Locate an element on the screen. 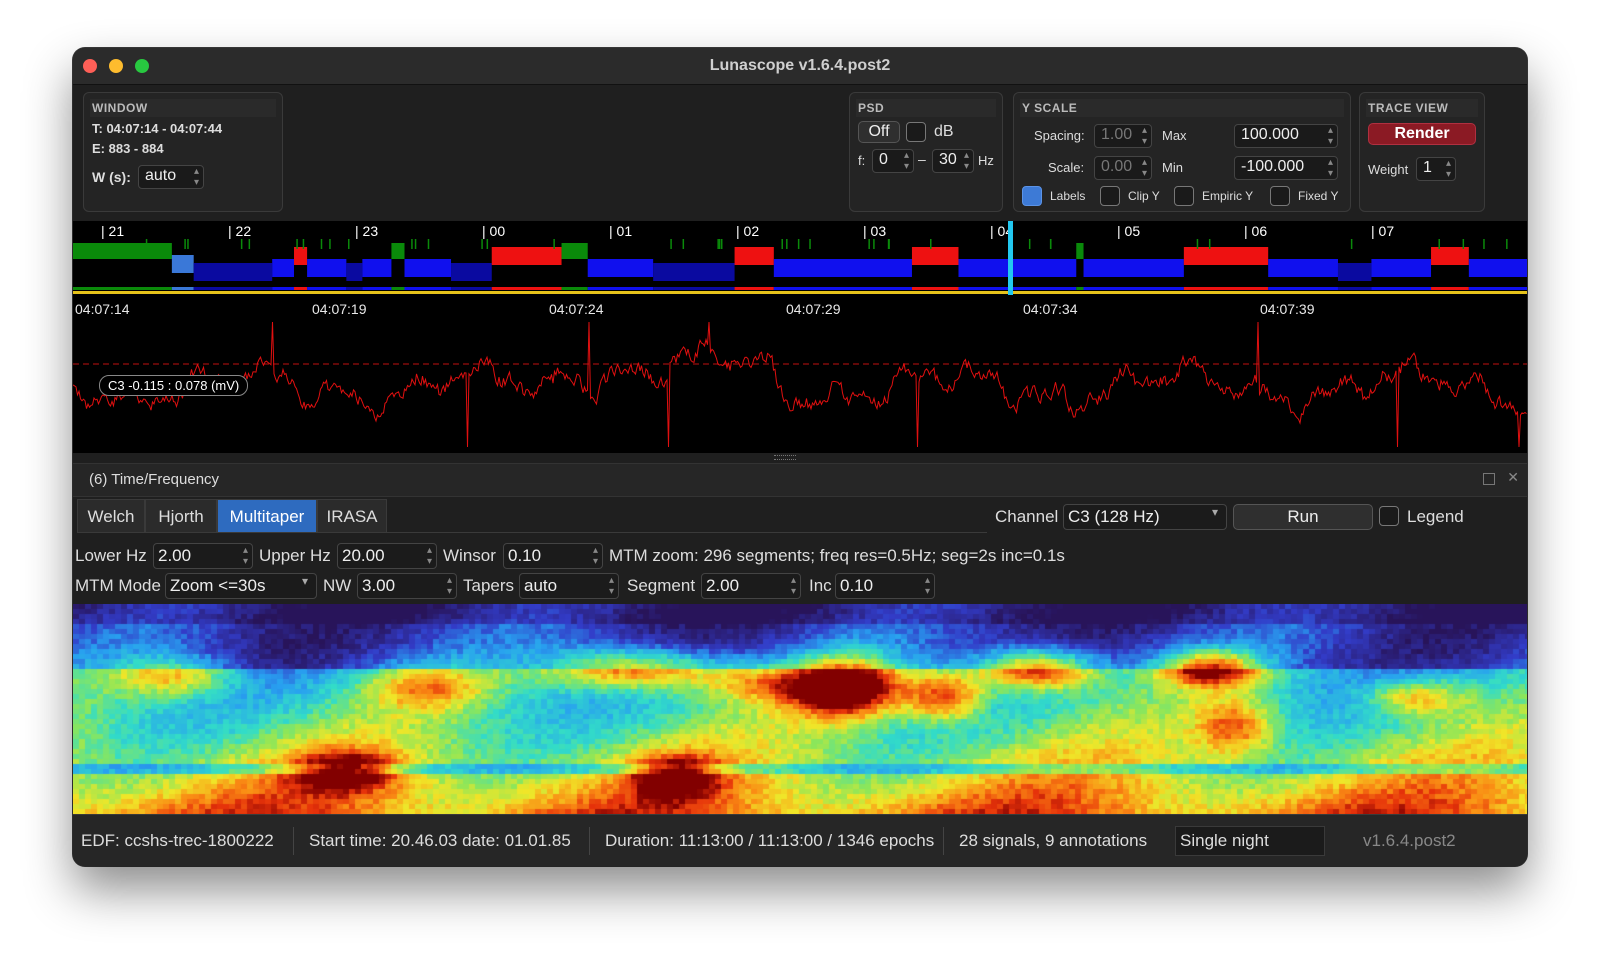 This screenshot has height=963, width=1600. scale-spinbox: 0.00 ▴ ▾ is located at coordinates (1123, 168).